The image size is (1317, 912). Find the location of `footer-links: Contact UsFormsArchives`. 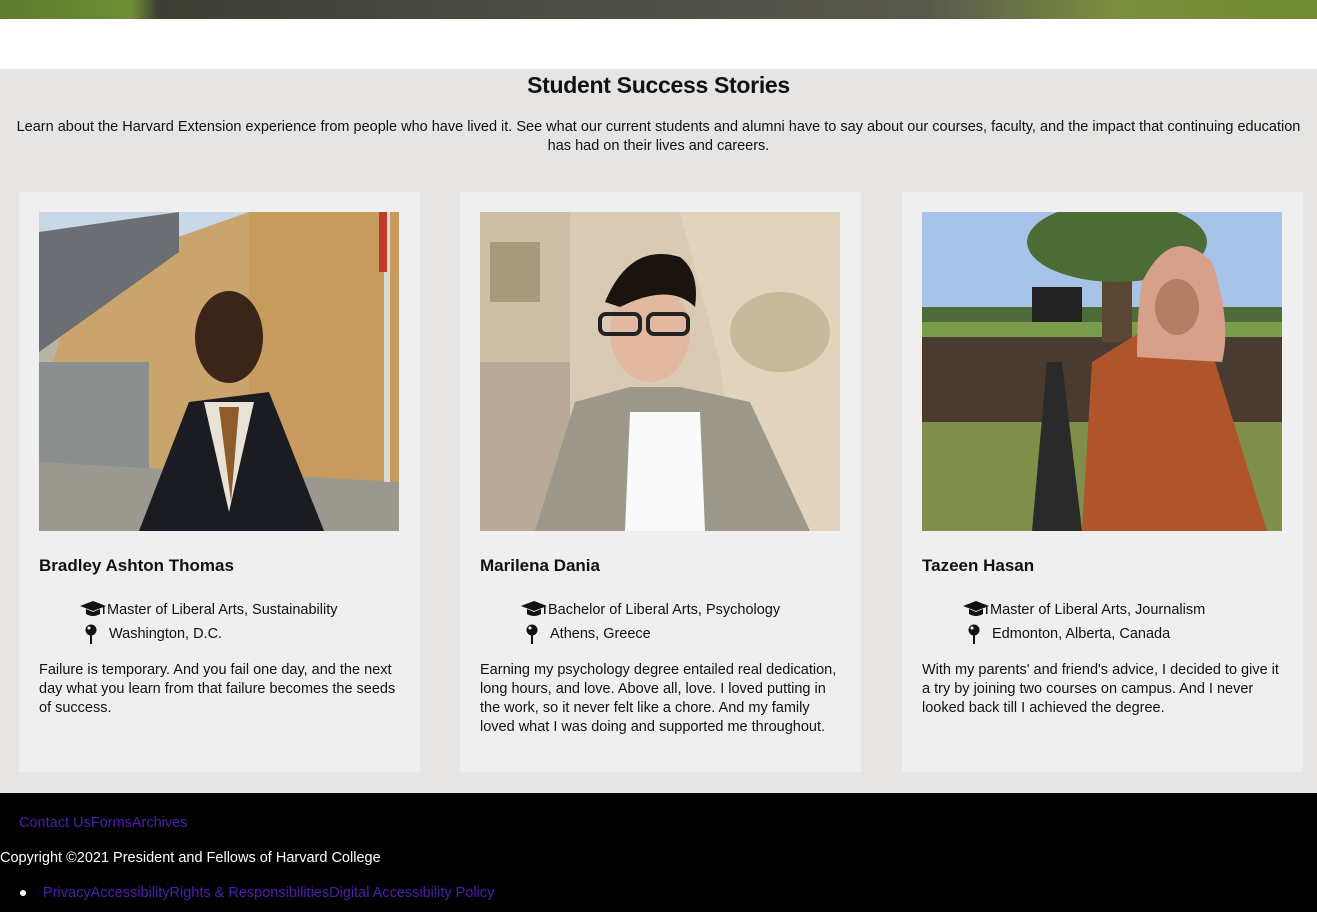

footer-links: Contact UsFormsArchives is located at coordinates (103, 823).